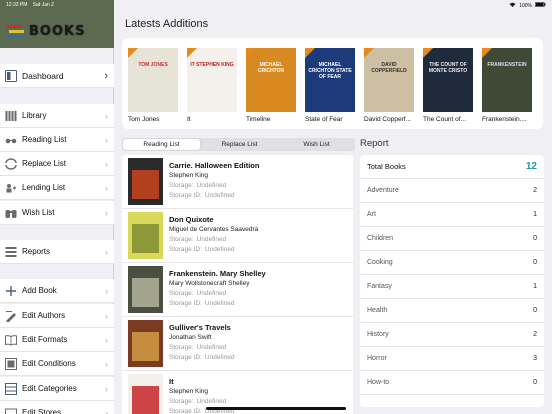 The image size is (552, 414). Describe the element at coordinates (383, 190) in the screenshot. I see `report-label: Adventure` at that location.